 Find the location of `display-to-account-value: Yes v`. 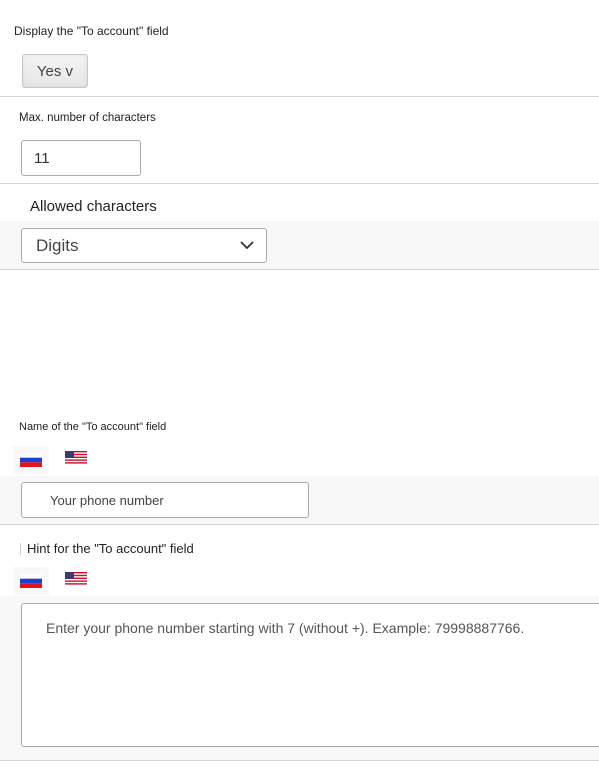

display-to-account-value: Yes v is located at coordinates (55, 71).